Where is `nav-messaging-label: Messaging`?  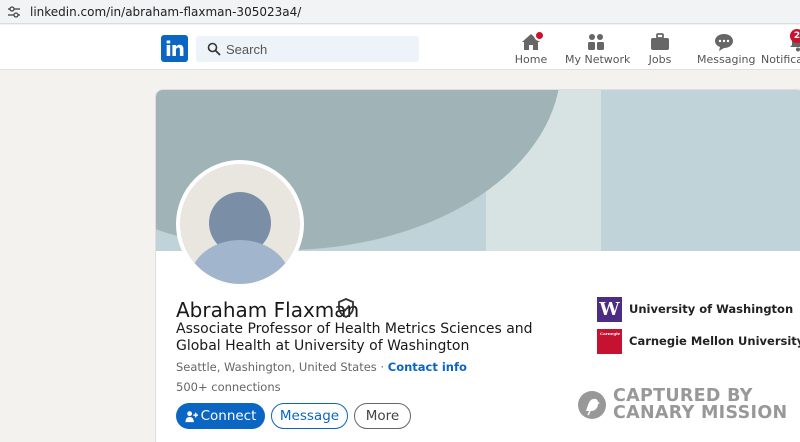
nav-messaging-label: Messaging is located at coordinates (726, 59).